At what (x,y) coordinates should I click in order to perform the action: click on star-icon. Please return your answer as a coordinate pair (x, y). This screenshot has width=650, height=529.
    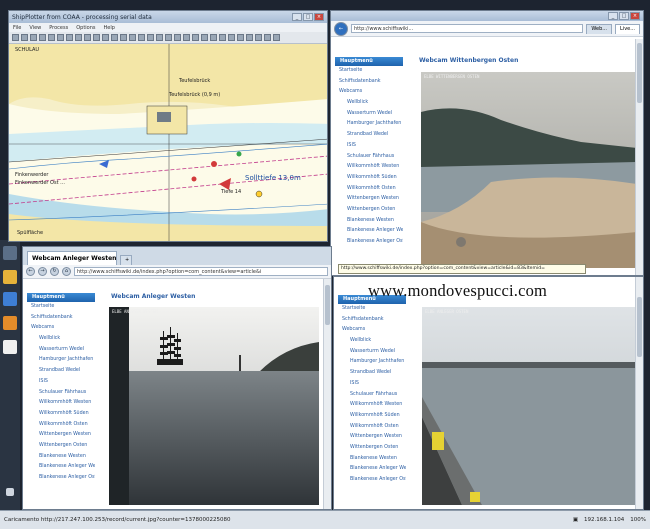
    Looking at the image, I should click on (10, 277).